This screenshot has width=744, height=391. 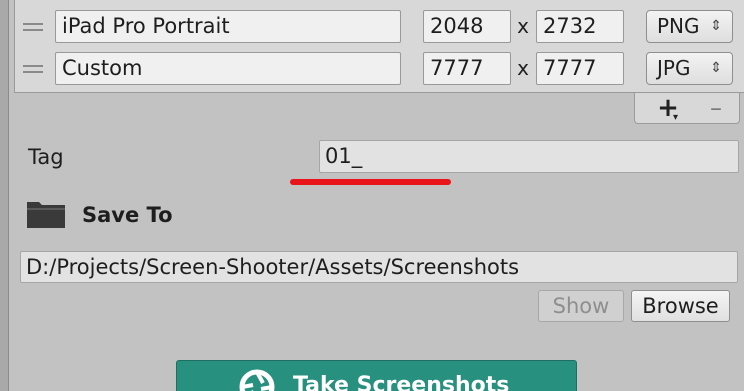 I want to click on minus-icon: –, so click(x=716, y=108).